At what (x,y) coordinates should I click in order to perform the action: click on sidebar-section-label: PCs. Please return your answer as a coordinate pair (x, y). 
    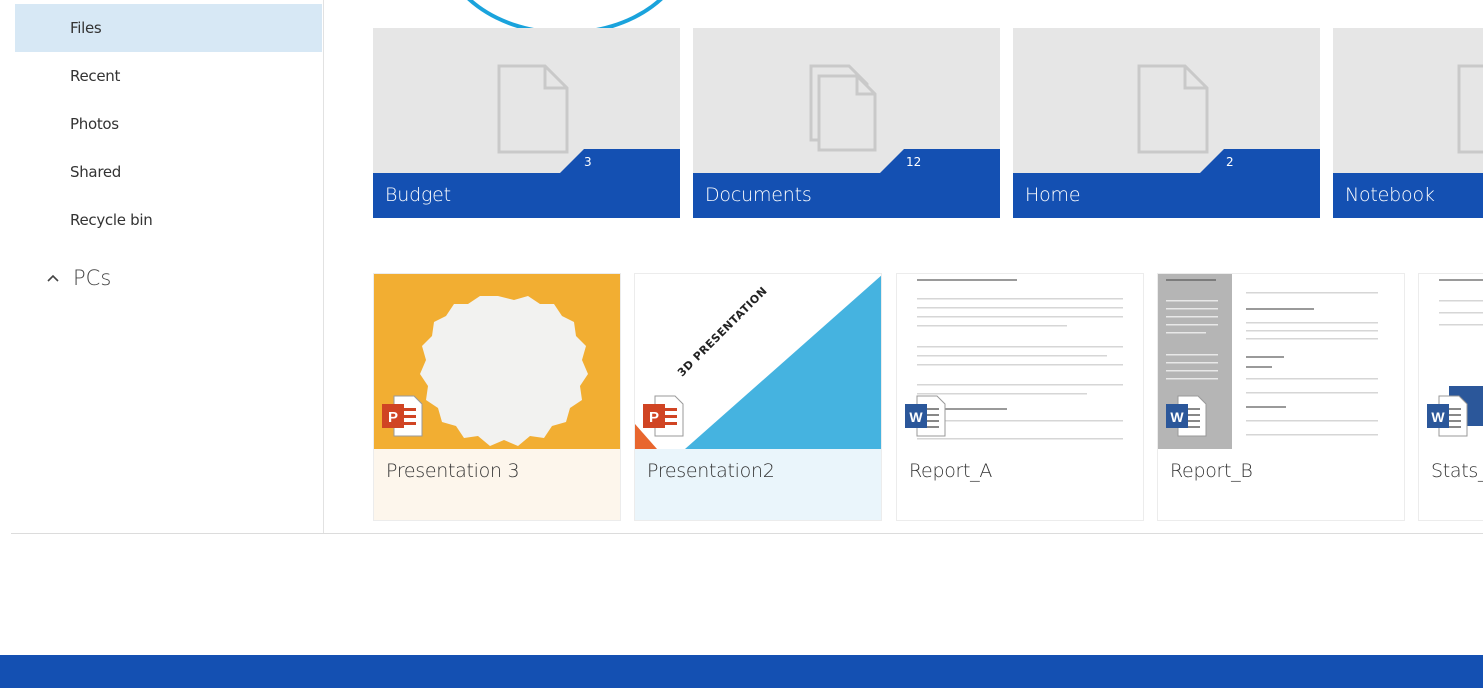
    Looking at the image, I should click on (92, 278).